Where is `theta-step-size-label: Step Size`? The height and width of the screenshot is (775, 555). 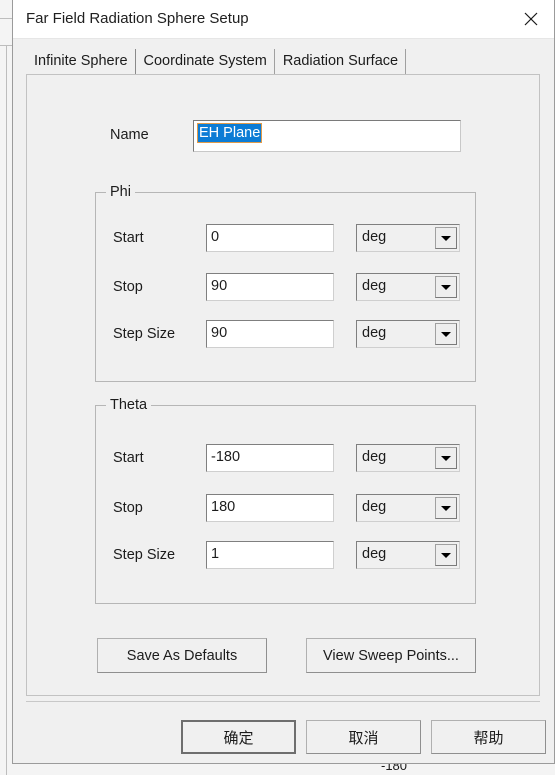
theta-step-size-label: Step Size is located at coordinates (144, 555).